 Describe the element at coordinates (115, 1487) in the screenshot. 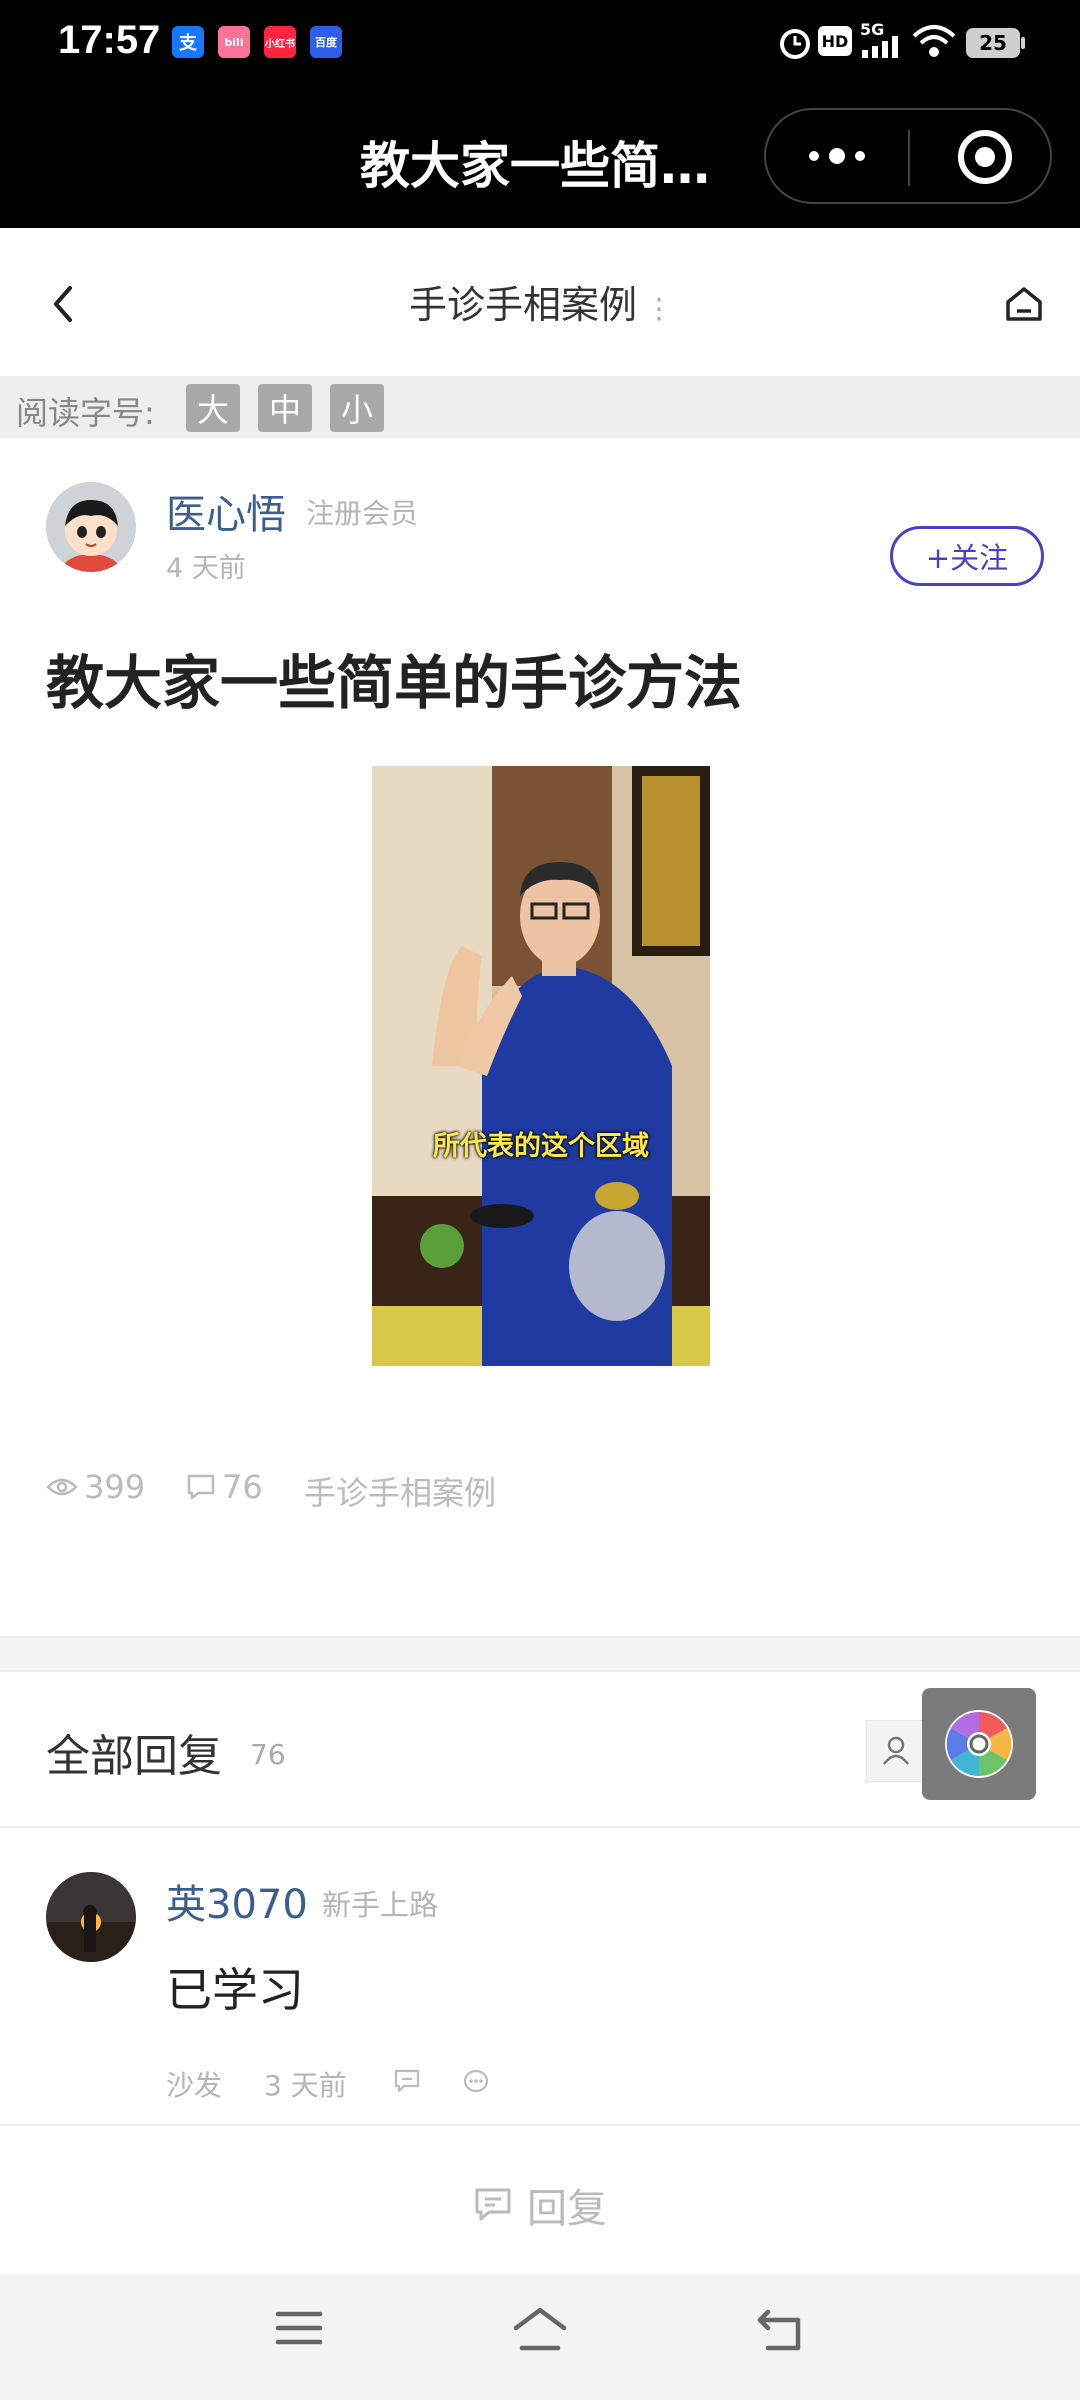

I see `view-count-value: 399` at that location.